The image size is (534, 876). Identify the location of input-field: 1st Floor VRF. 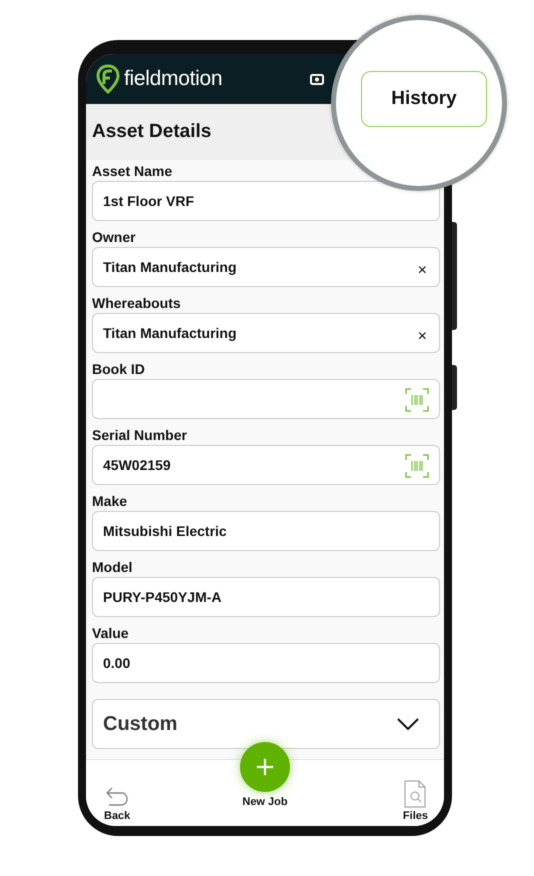
(266, 201).